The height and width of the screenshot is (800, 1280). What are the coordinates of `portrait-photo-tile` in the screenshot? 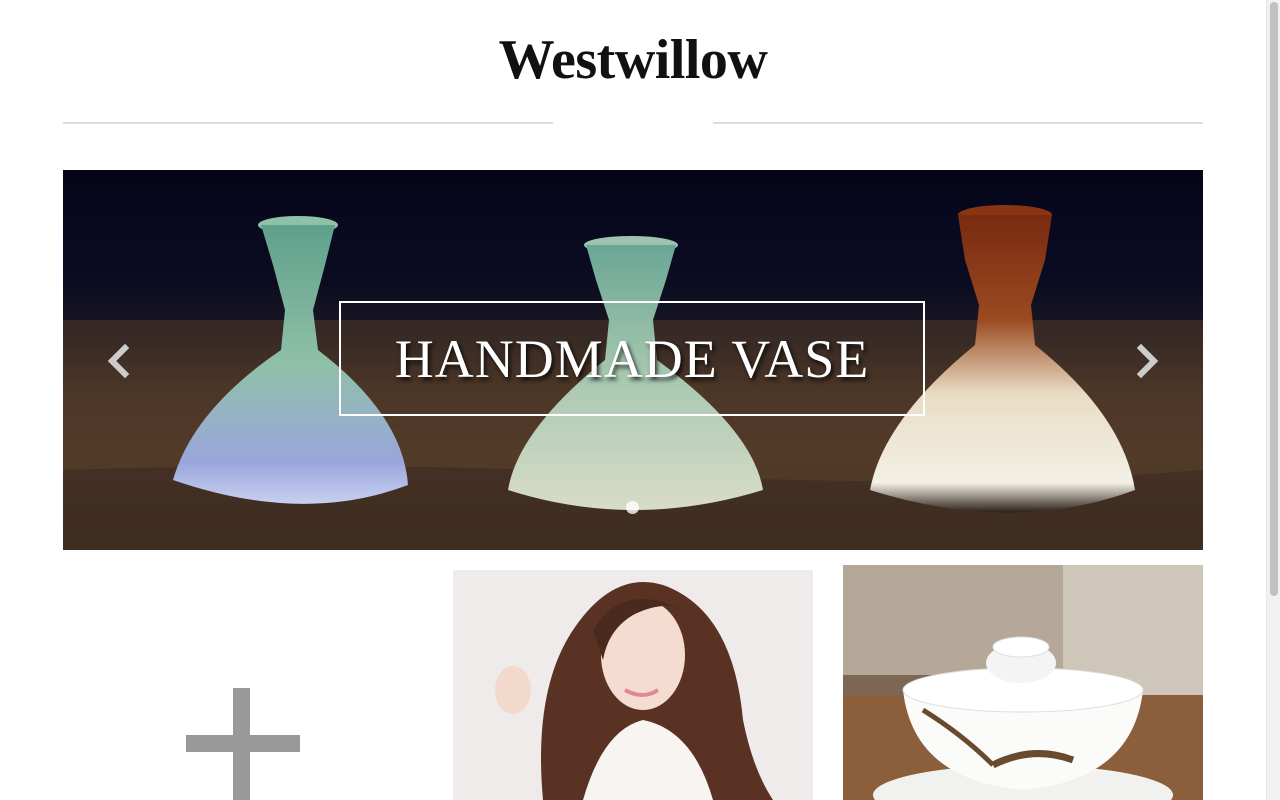 It's located at (633, 685).